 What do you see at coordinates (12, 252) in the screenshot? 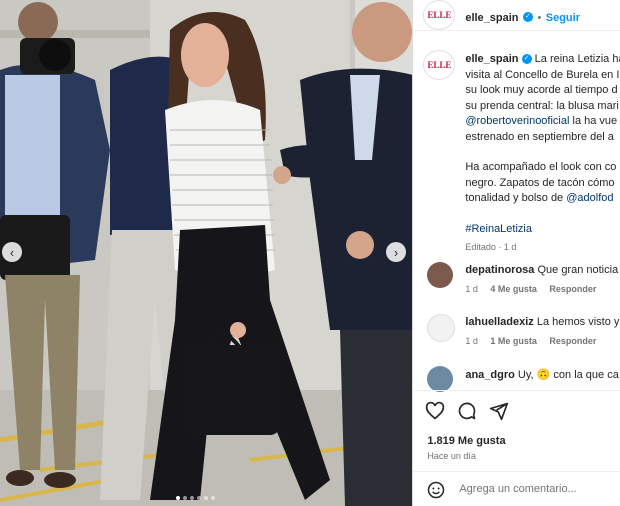
I see `previous-photo-button: ‹` at bounding box center [12, 252].